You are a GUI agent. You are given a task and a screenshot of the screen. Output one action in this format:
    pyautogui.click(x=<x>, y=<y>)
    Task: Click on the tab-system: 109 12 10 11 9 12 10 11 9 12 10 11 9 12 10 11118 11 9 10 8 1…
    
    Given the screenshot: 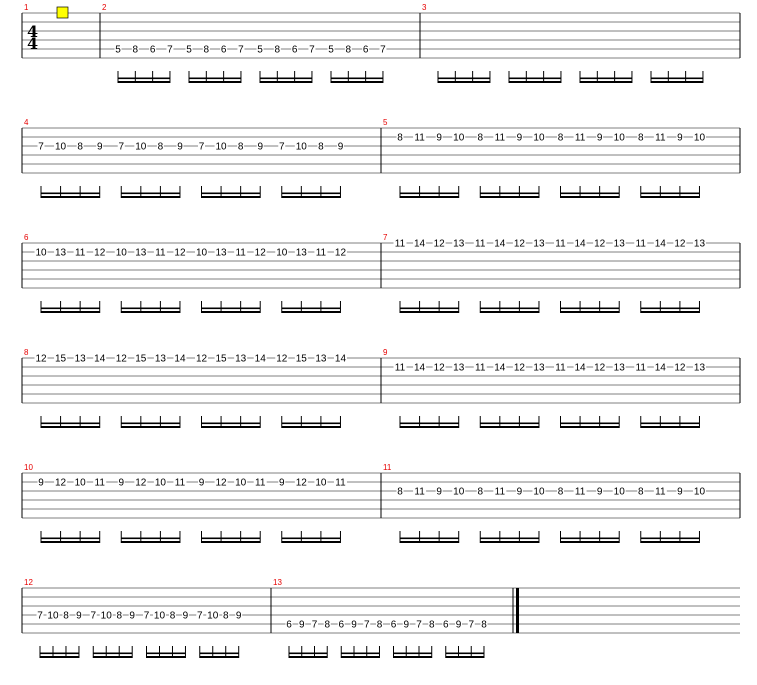 What is the action you would take?
    pyautogui.click(x=381, y=503)
    